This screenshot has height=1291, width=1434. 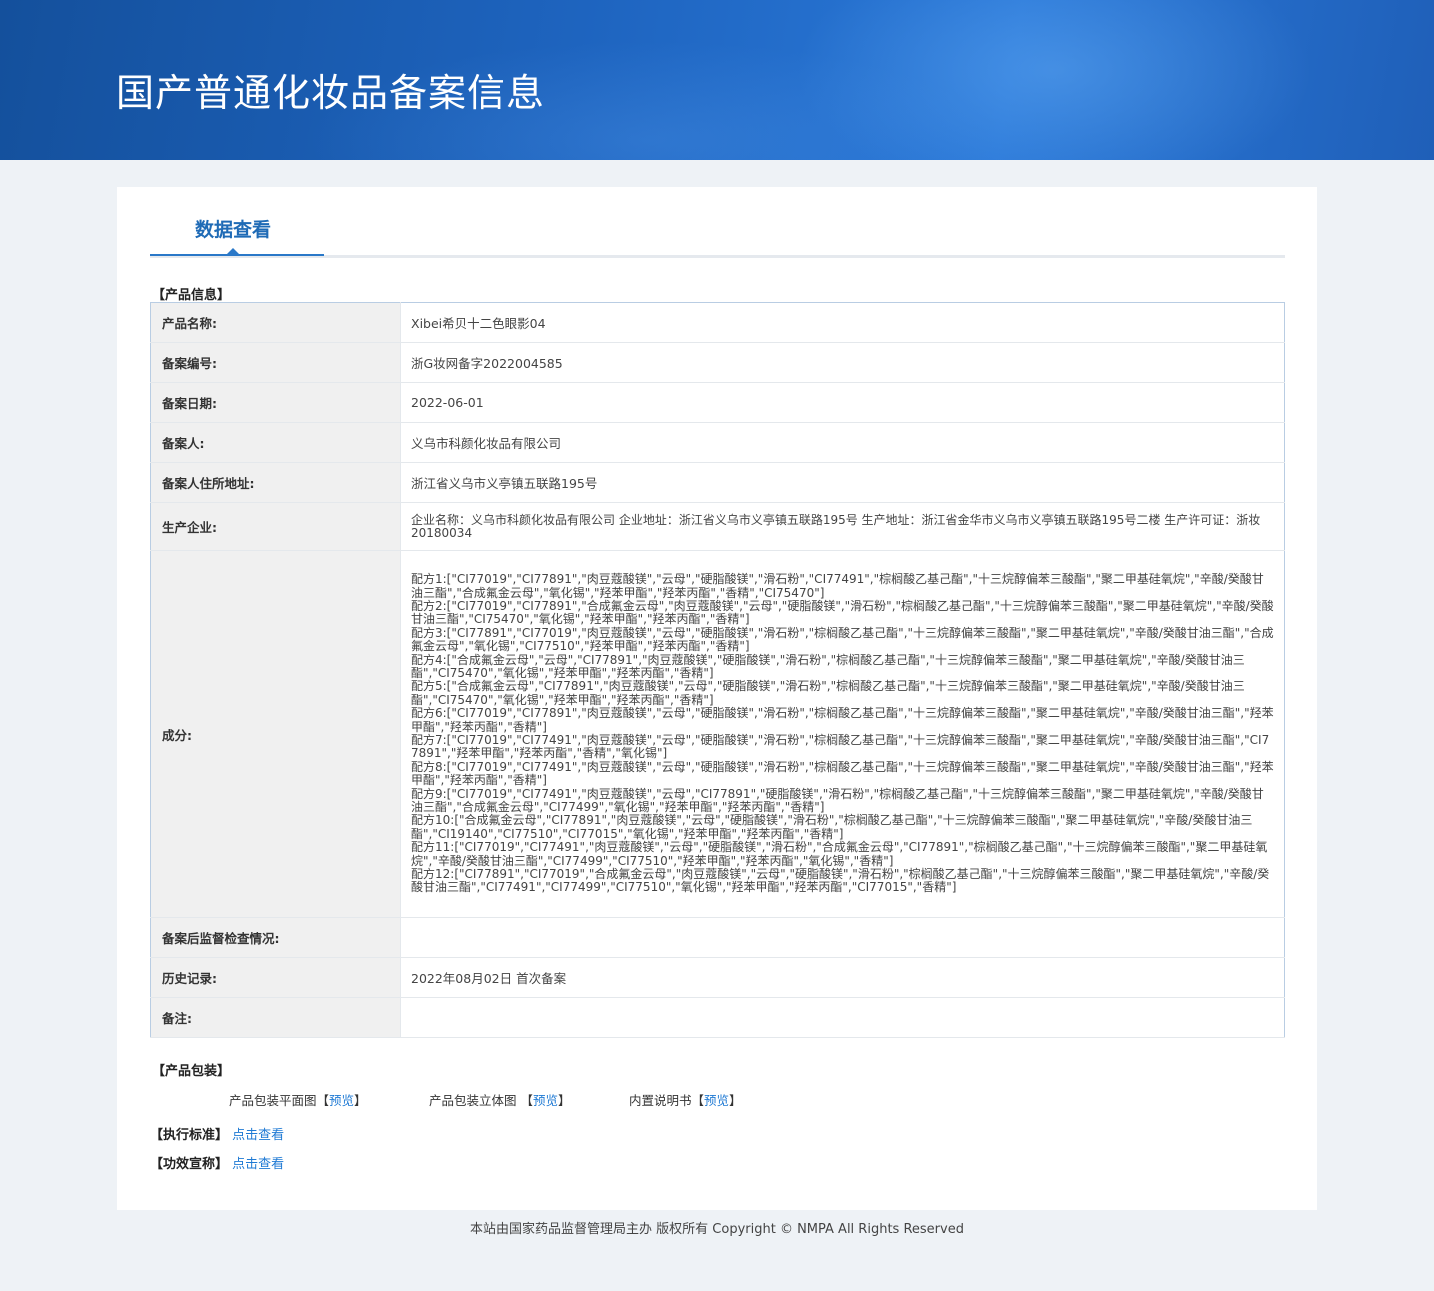 What do you see at coordinates (660, 1100) in the screenshot?
I see `package-manual-label: 内置说明书` at bounding box center [660, 1100].